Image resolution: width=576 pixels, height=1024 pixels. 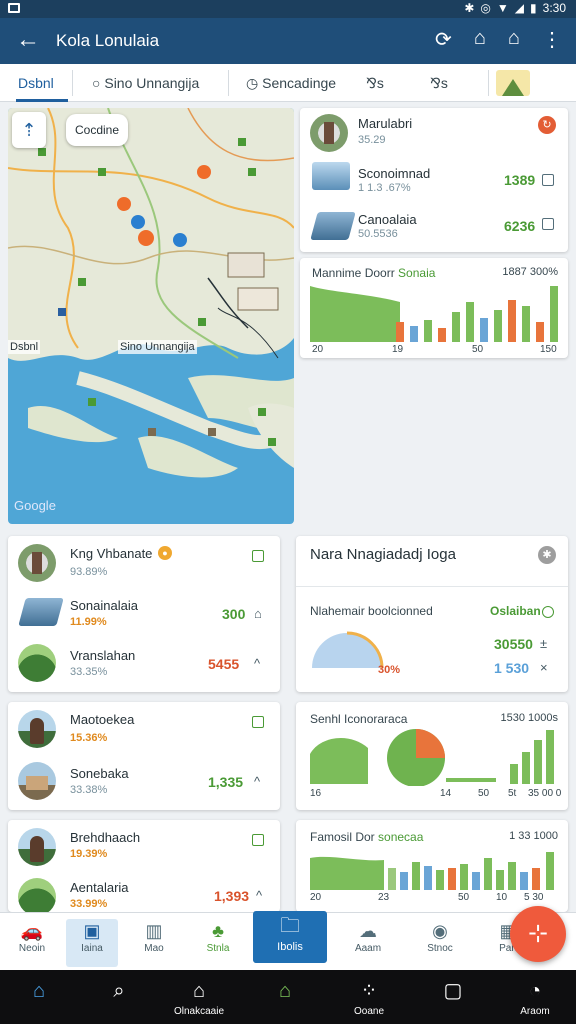 I want to click on alert-badge: ↻, so click(x=547, y=125).